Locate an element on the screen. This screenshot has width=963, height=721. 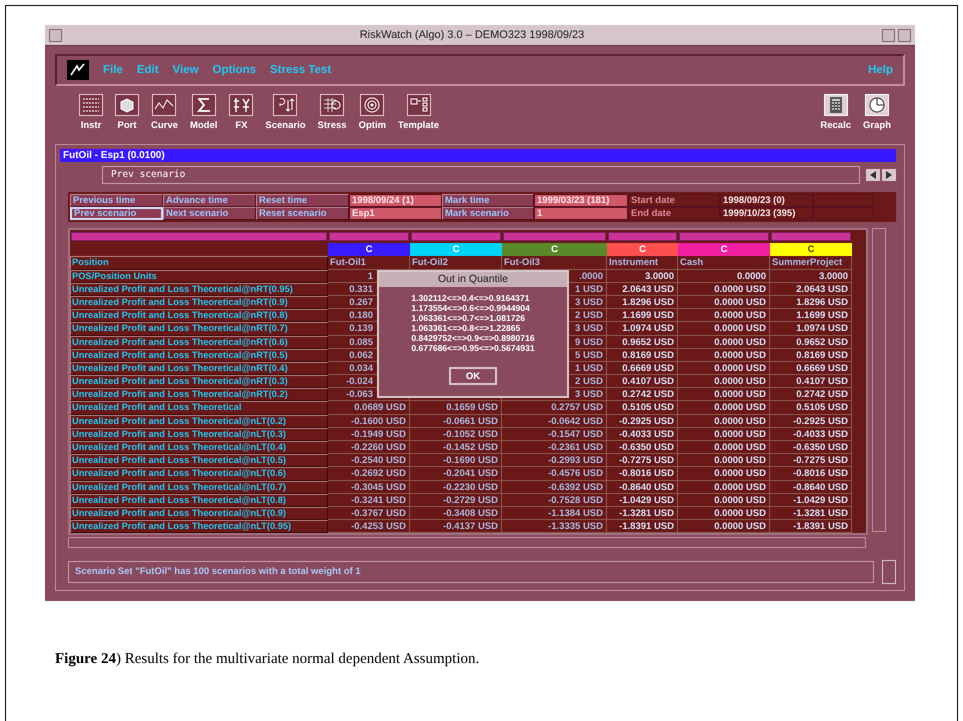
row-header: Unrealized Profit and Loss Theoretical is located at coordinates (199, 408).